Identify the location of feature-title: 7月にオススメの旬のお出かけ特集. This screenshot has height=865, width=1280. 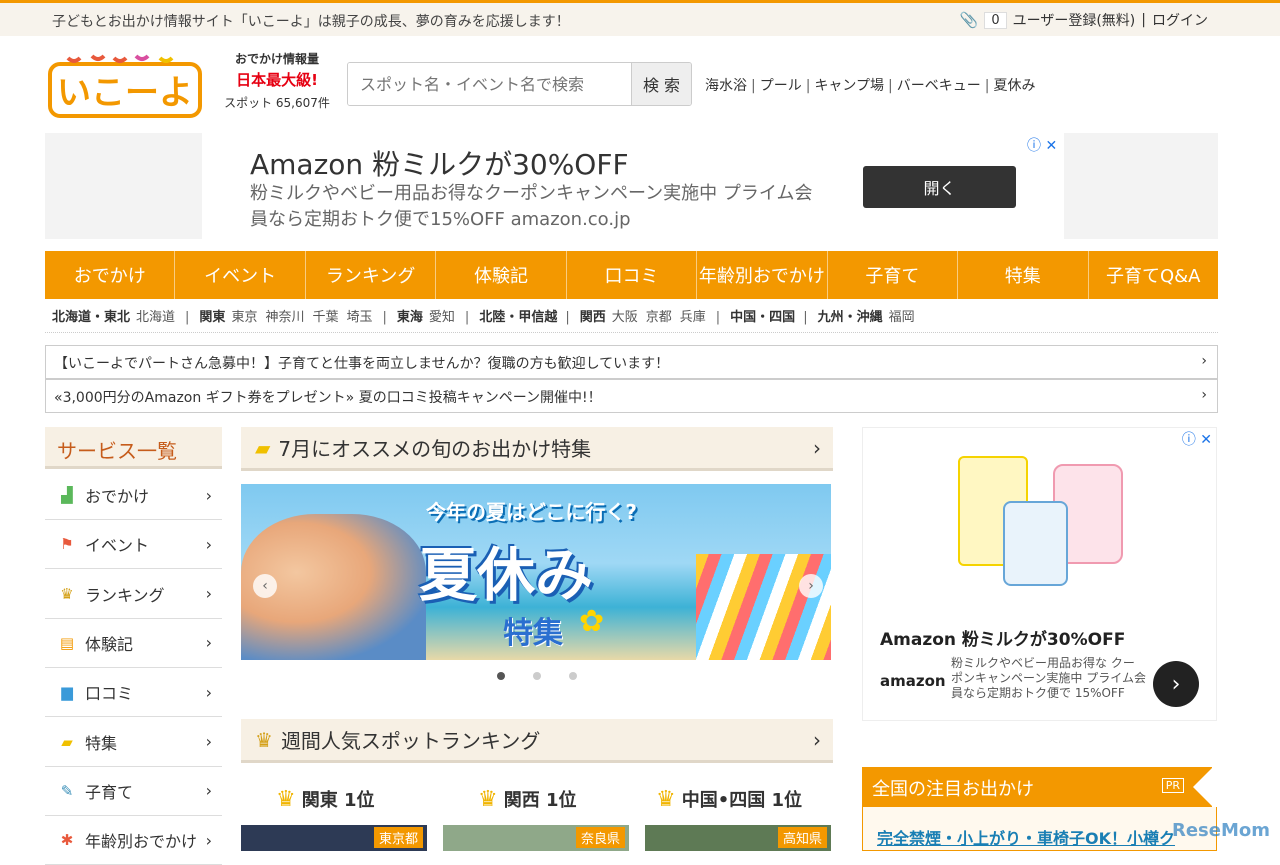
(434, 447).